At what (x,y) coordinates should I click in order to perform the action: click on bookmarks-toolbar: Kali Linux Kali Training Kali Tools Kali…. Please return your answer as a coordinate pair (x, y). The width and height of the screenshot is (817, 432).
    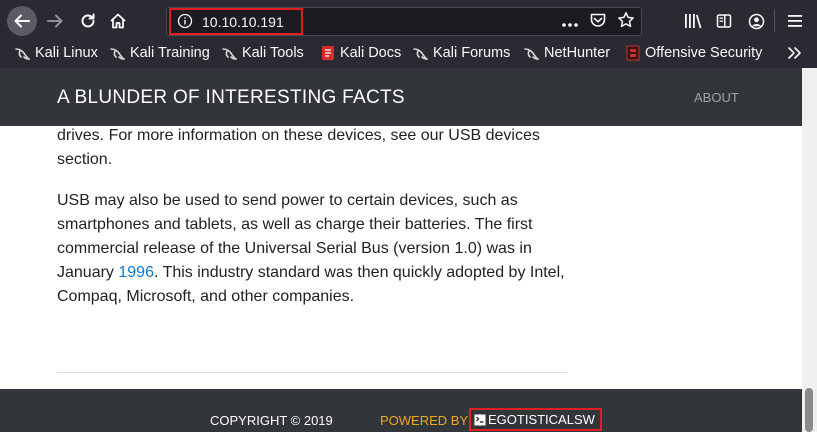
    Looking at the image, I should click on (408, 55).